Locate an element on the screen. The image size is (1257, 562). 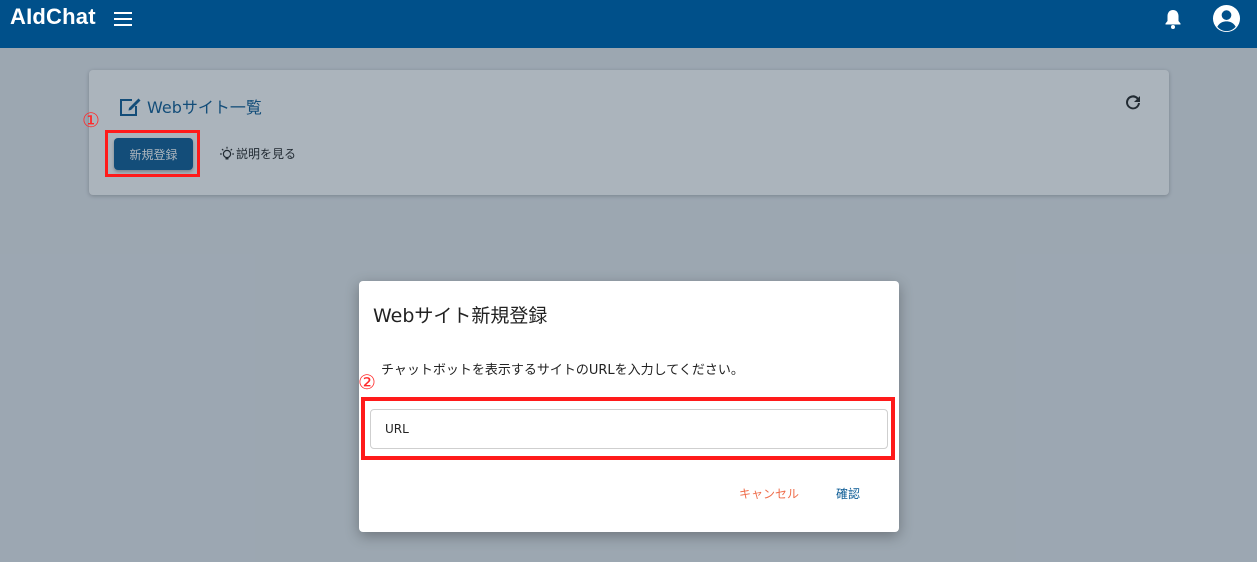
brand-logo: AIdChat is located at coordinates (53, 17).